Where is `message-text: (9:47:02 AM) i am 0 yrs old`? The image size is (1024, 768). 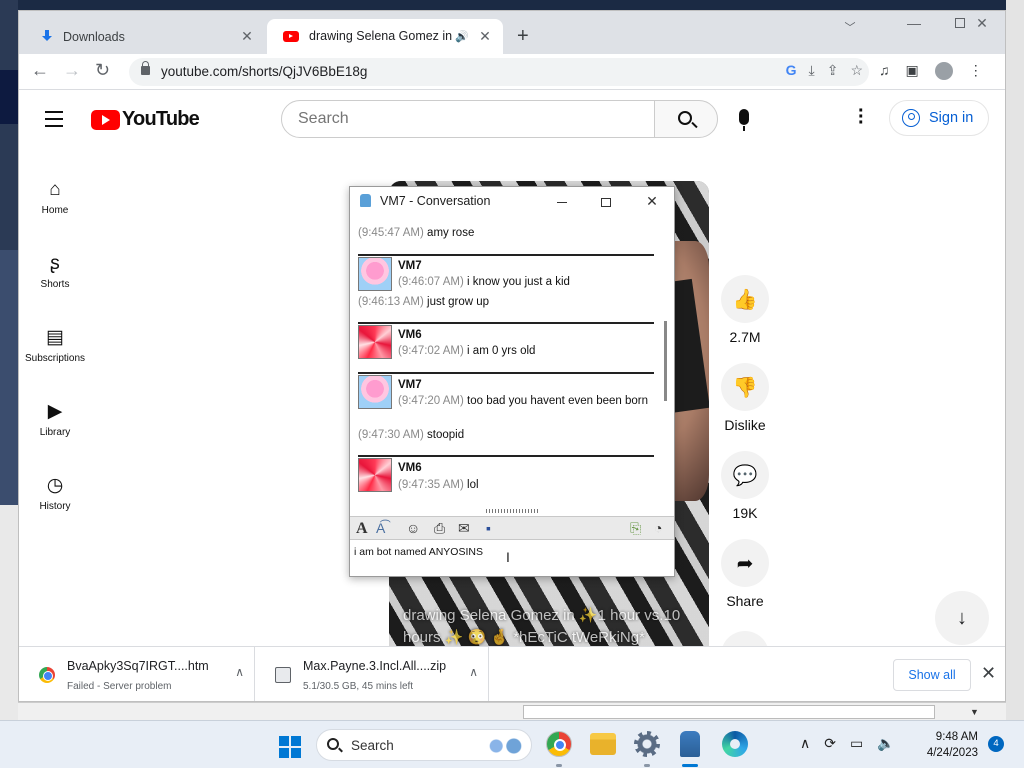 message-text: (9:47:02 AM) i am 0 yrs old is located at coordinates (467, 351).